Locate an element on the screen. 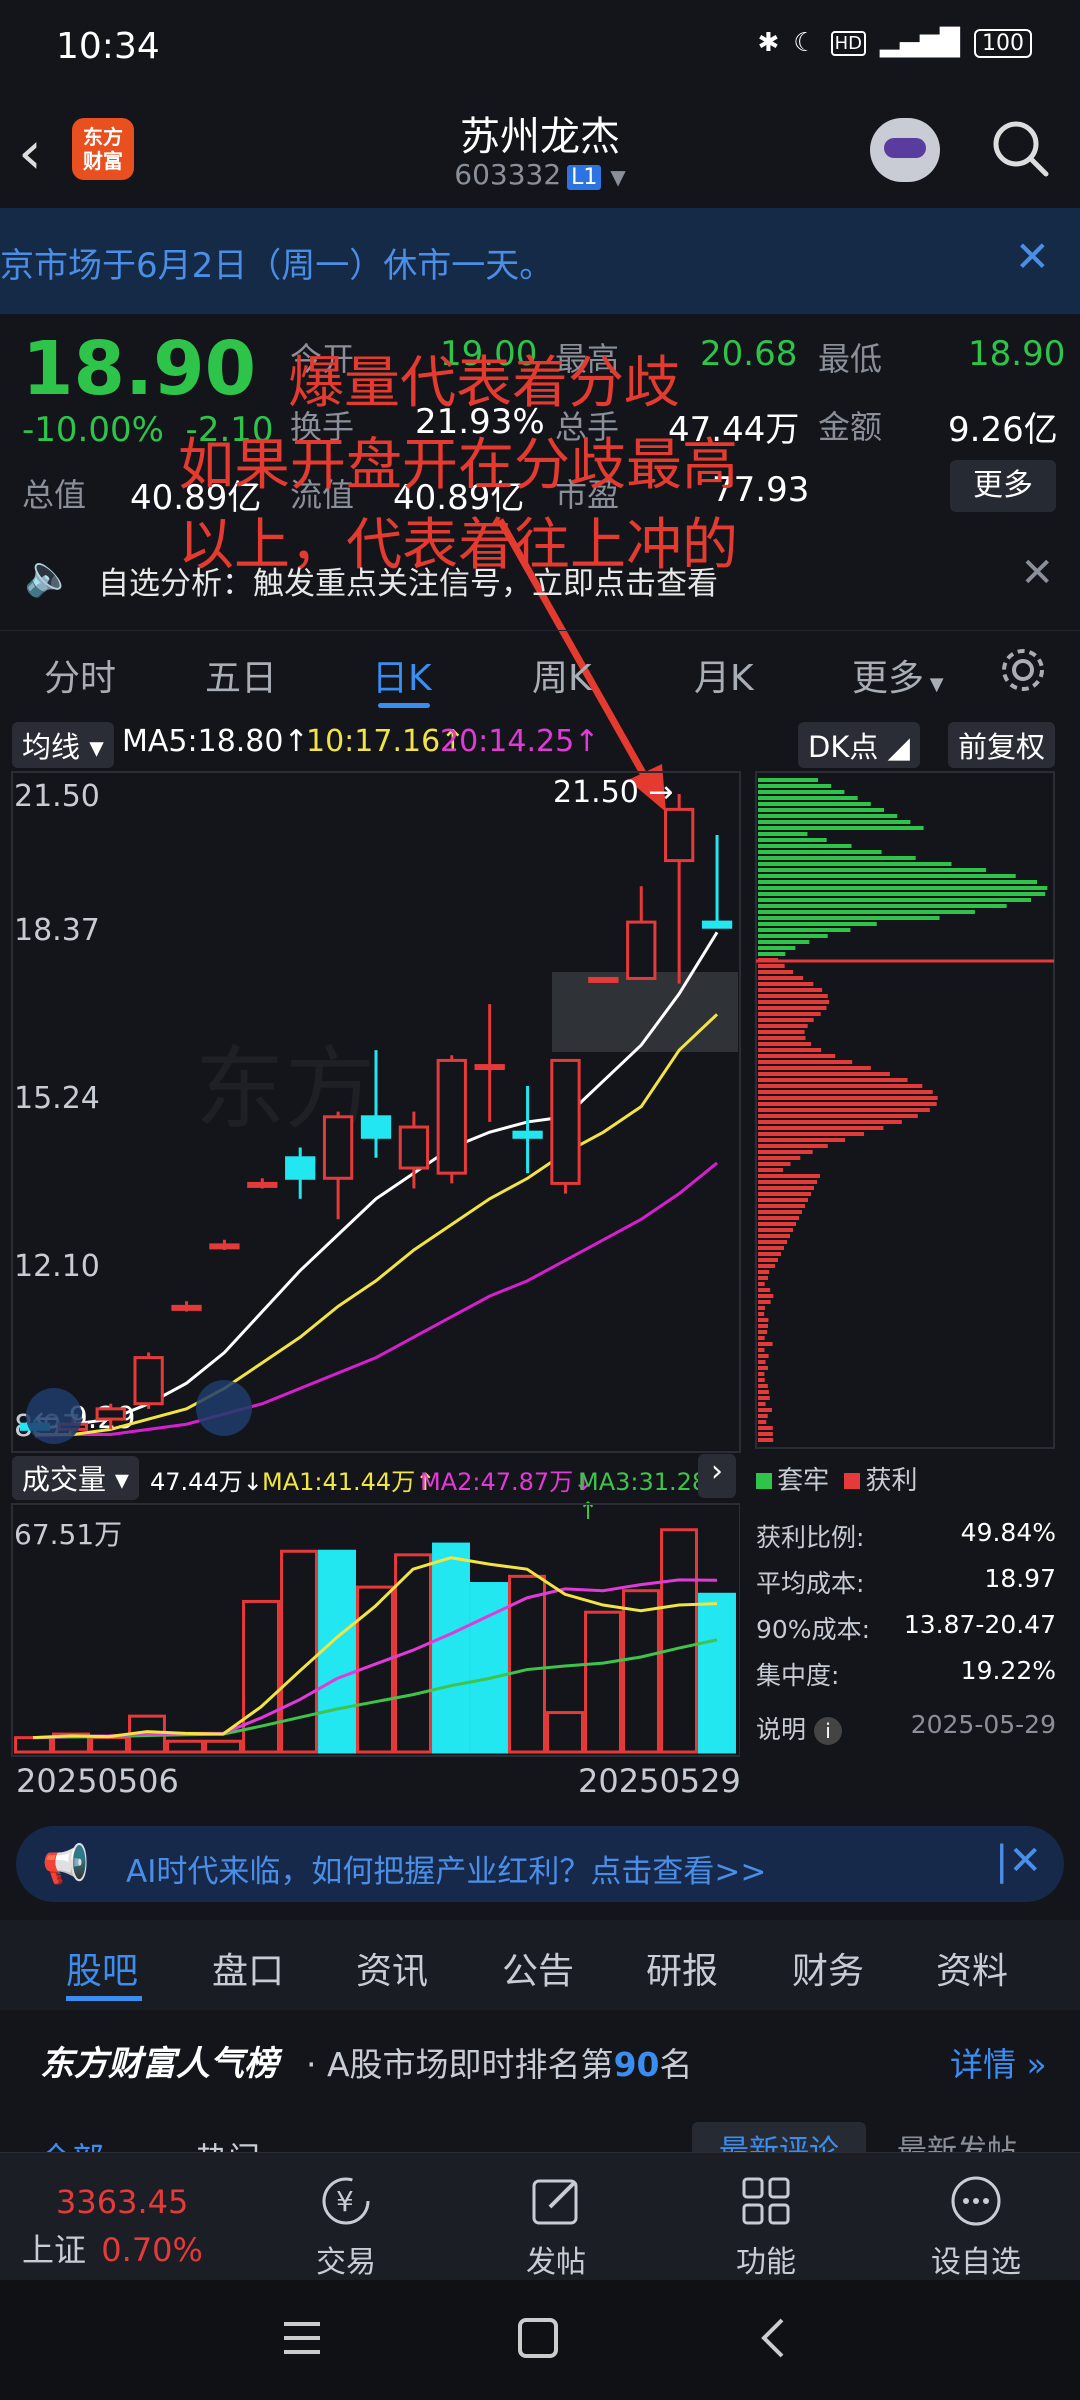 The width and height of the screenshot is (1080, 2400). high-value: 20.68 is located at coordinates (748, 354).